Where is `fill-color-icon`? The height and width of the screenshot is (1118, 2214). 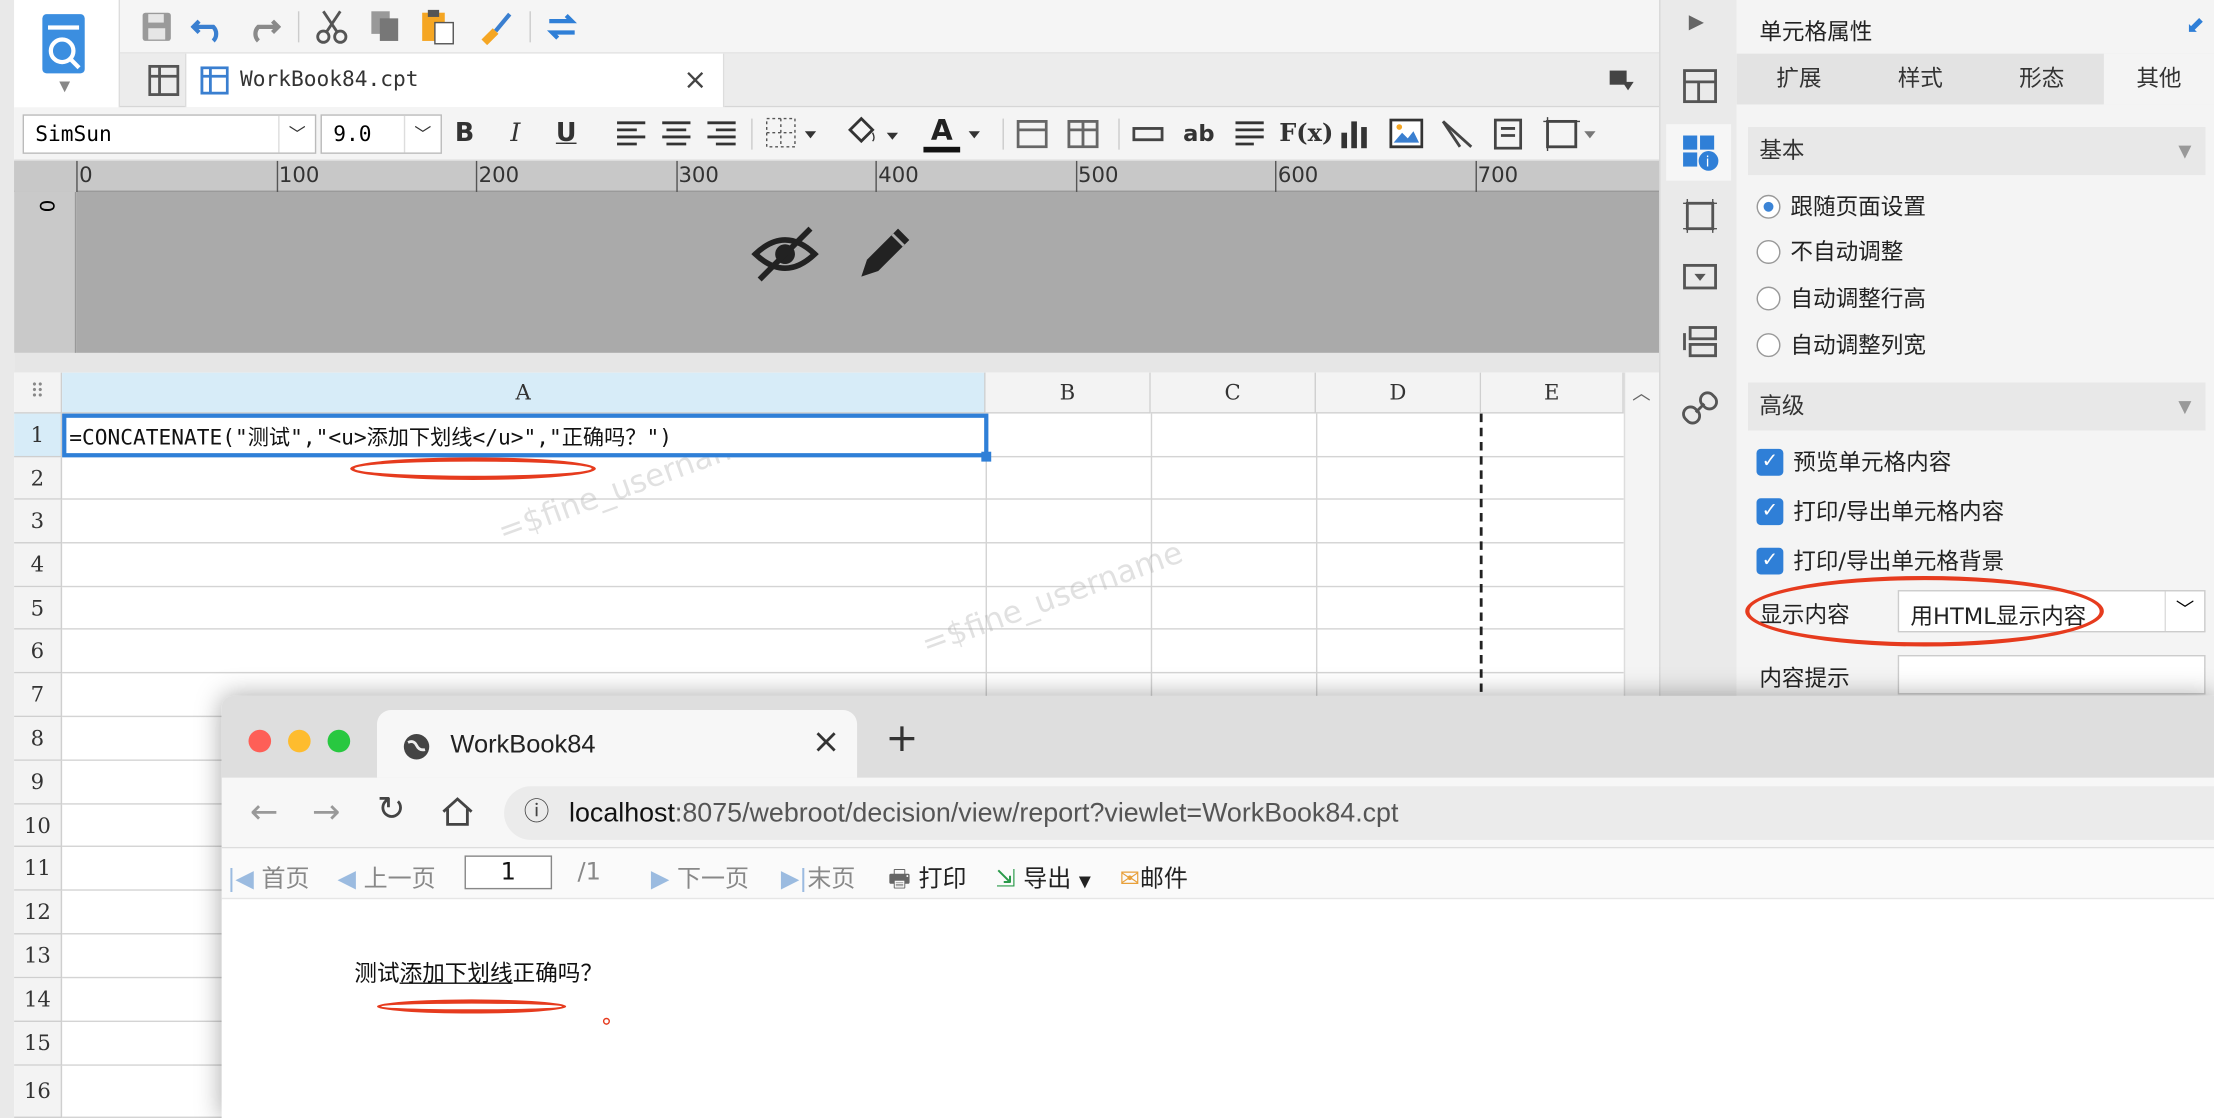
fill-color-icon is located at coordinates (873, 134).